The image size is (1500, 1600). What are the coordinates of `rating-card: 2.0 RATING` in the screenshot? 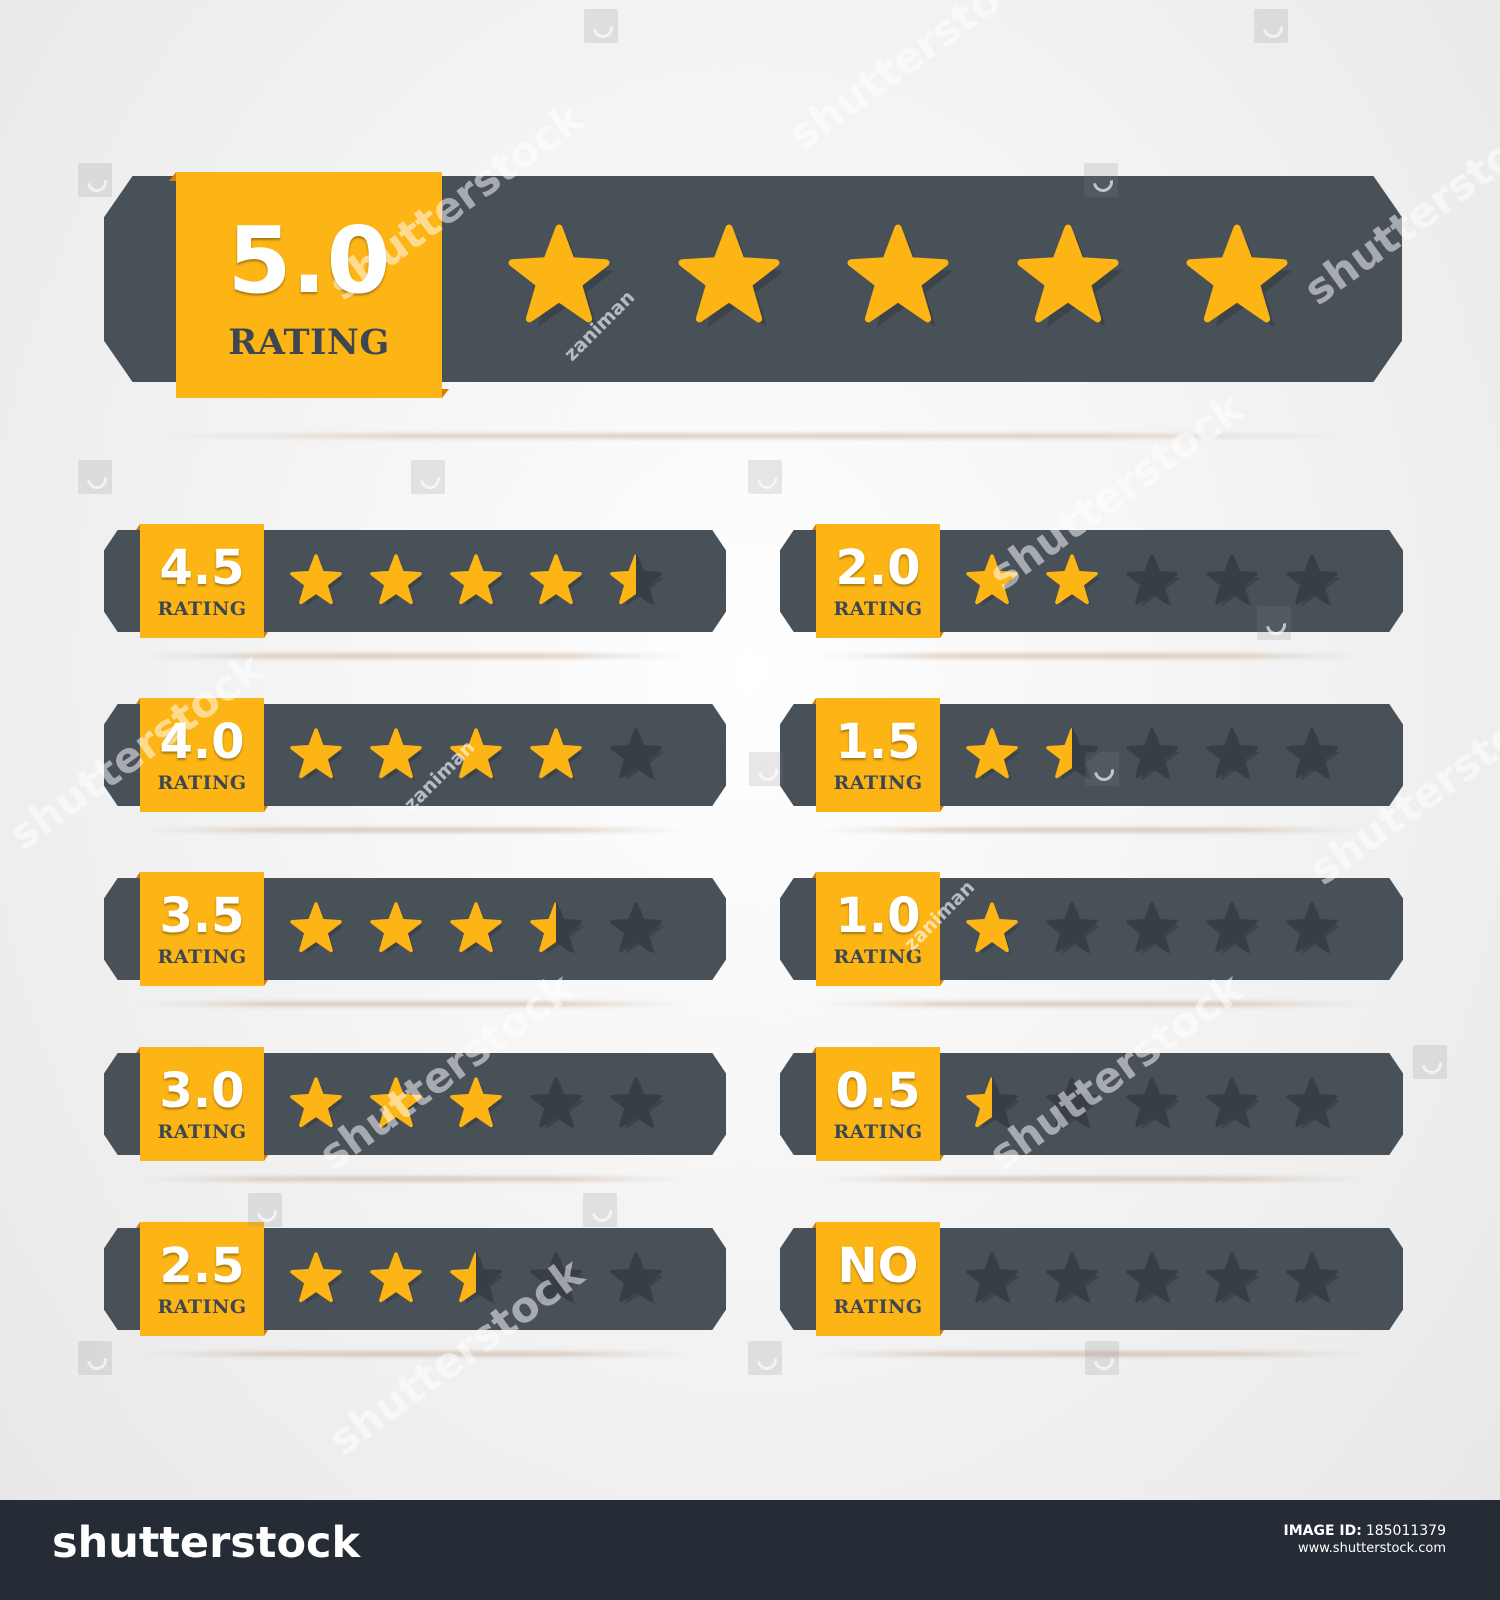 It's located at (1091, 591).